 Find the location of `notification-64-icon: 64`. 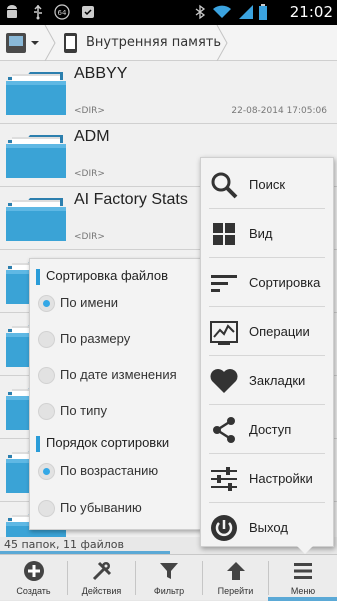

notification-64-icon: 64 is located at coordinates (62, 12).